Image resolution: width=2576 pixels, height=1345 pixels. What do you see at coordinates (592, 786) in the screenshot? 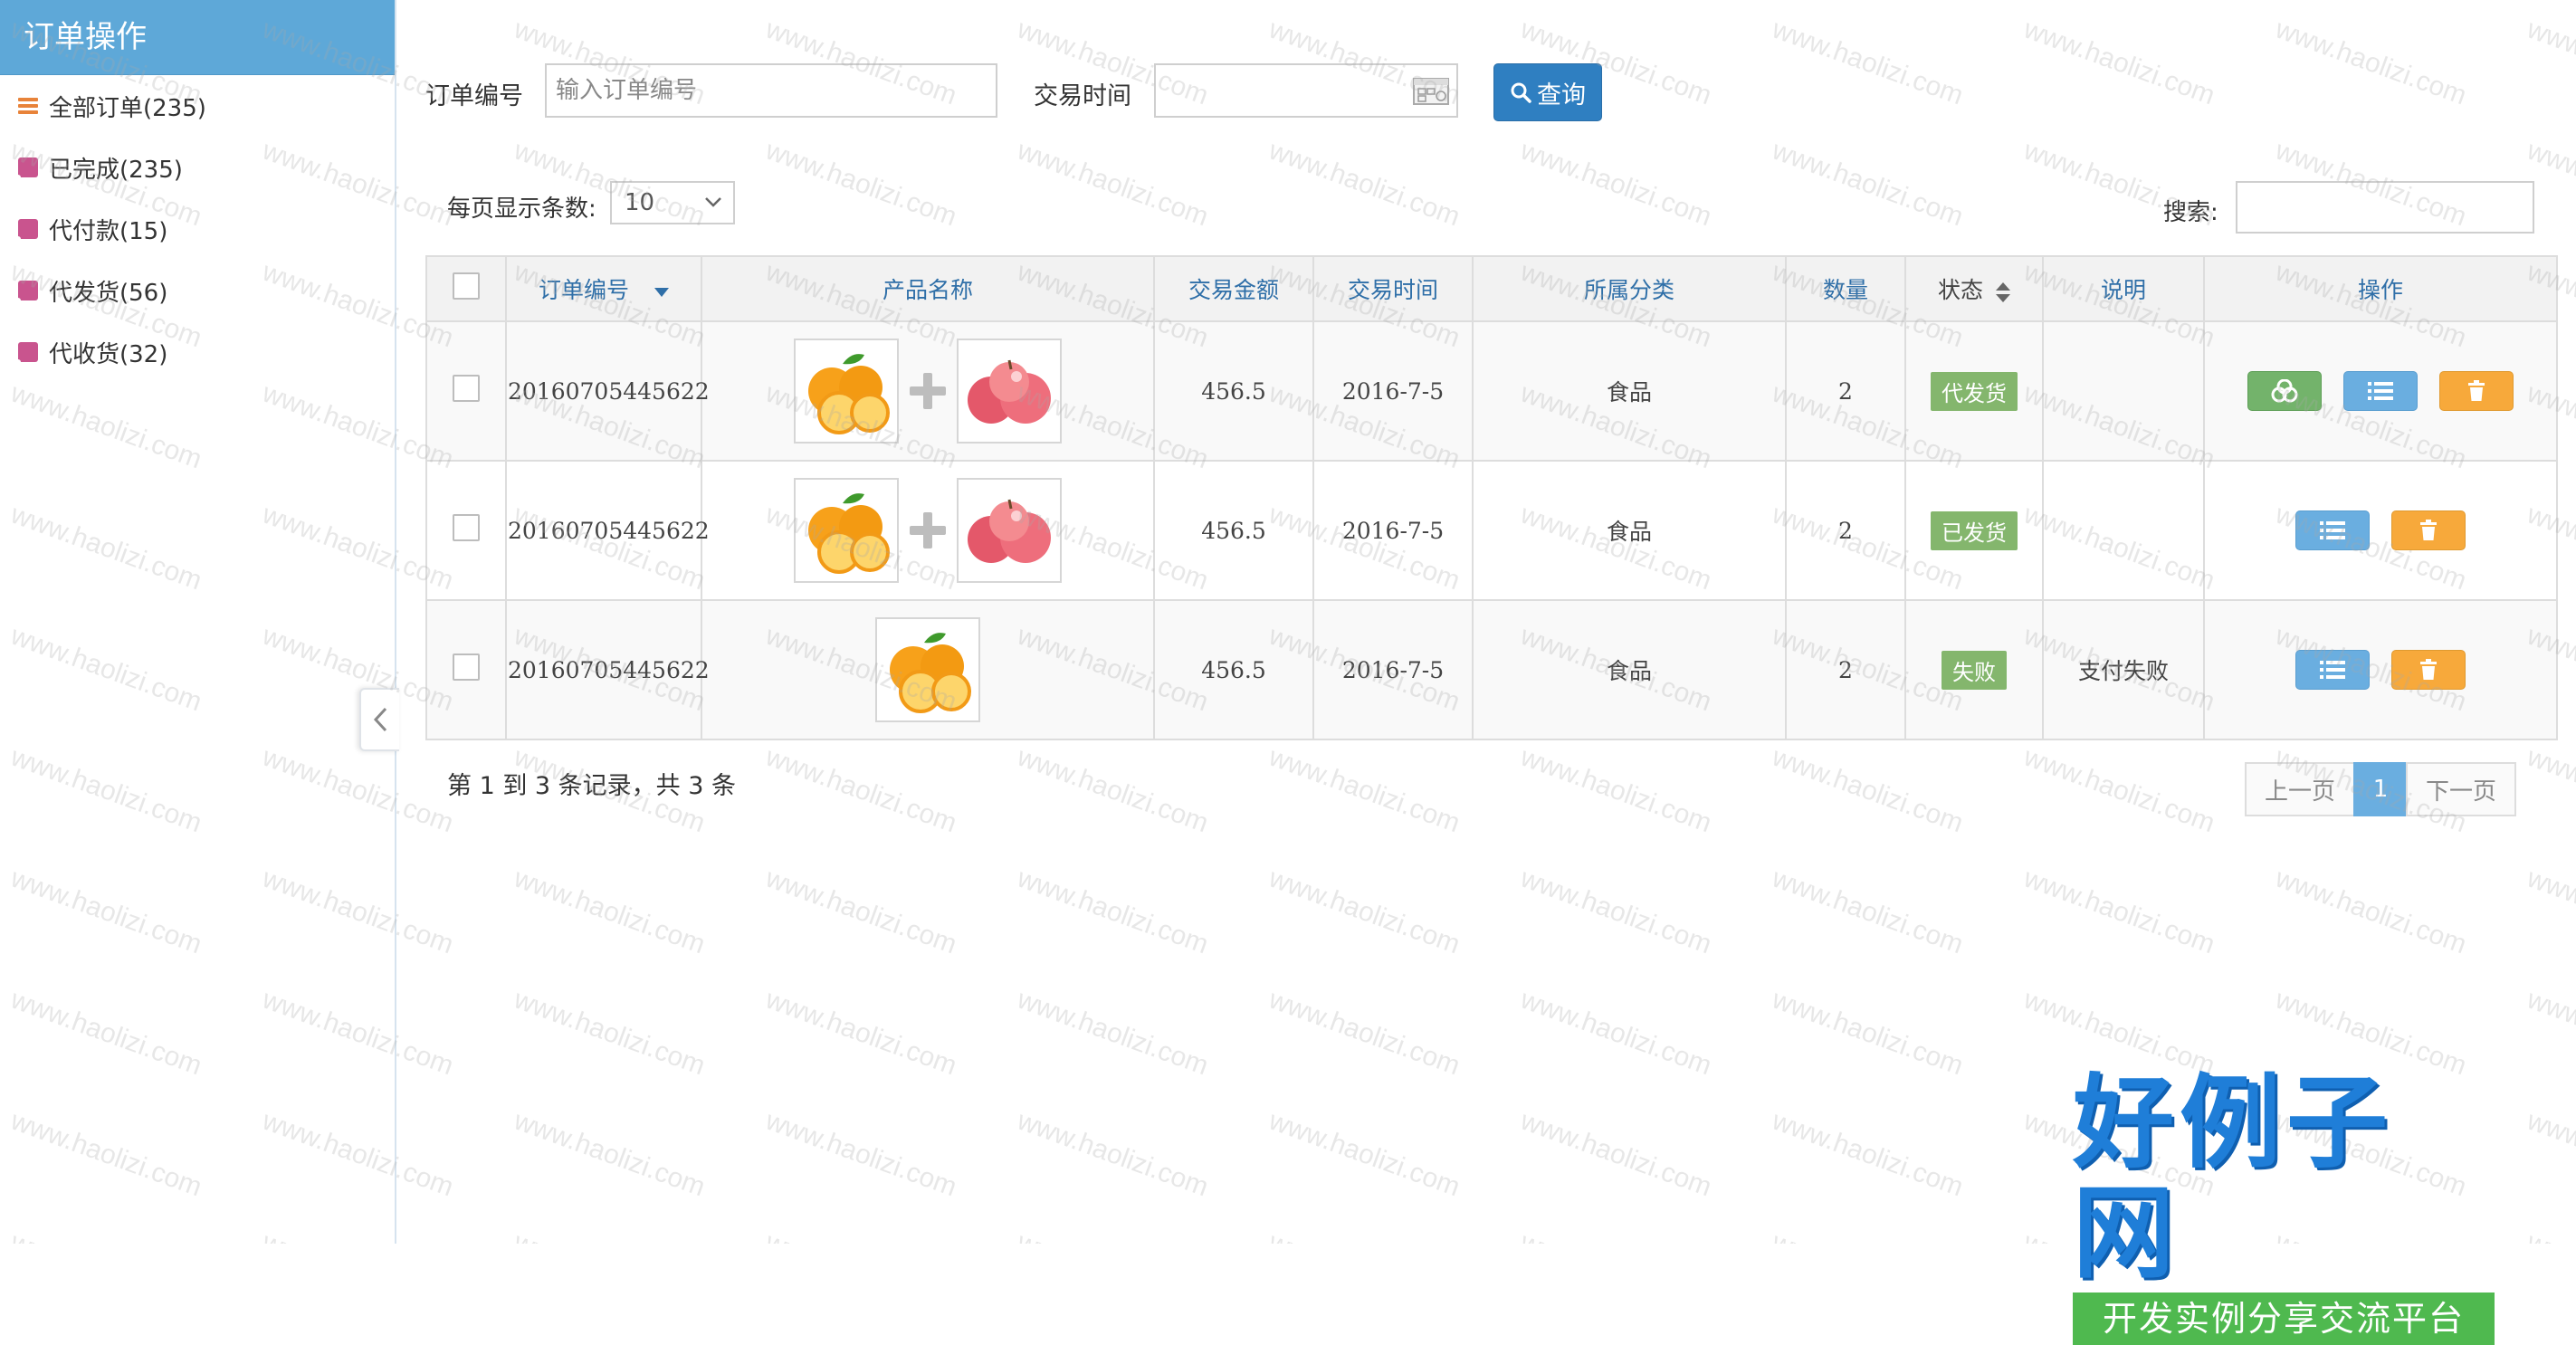
I see `record-info: 第 1 到 3 条记录，共 3 条` at bounding box center [592, 786].